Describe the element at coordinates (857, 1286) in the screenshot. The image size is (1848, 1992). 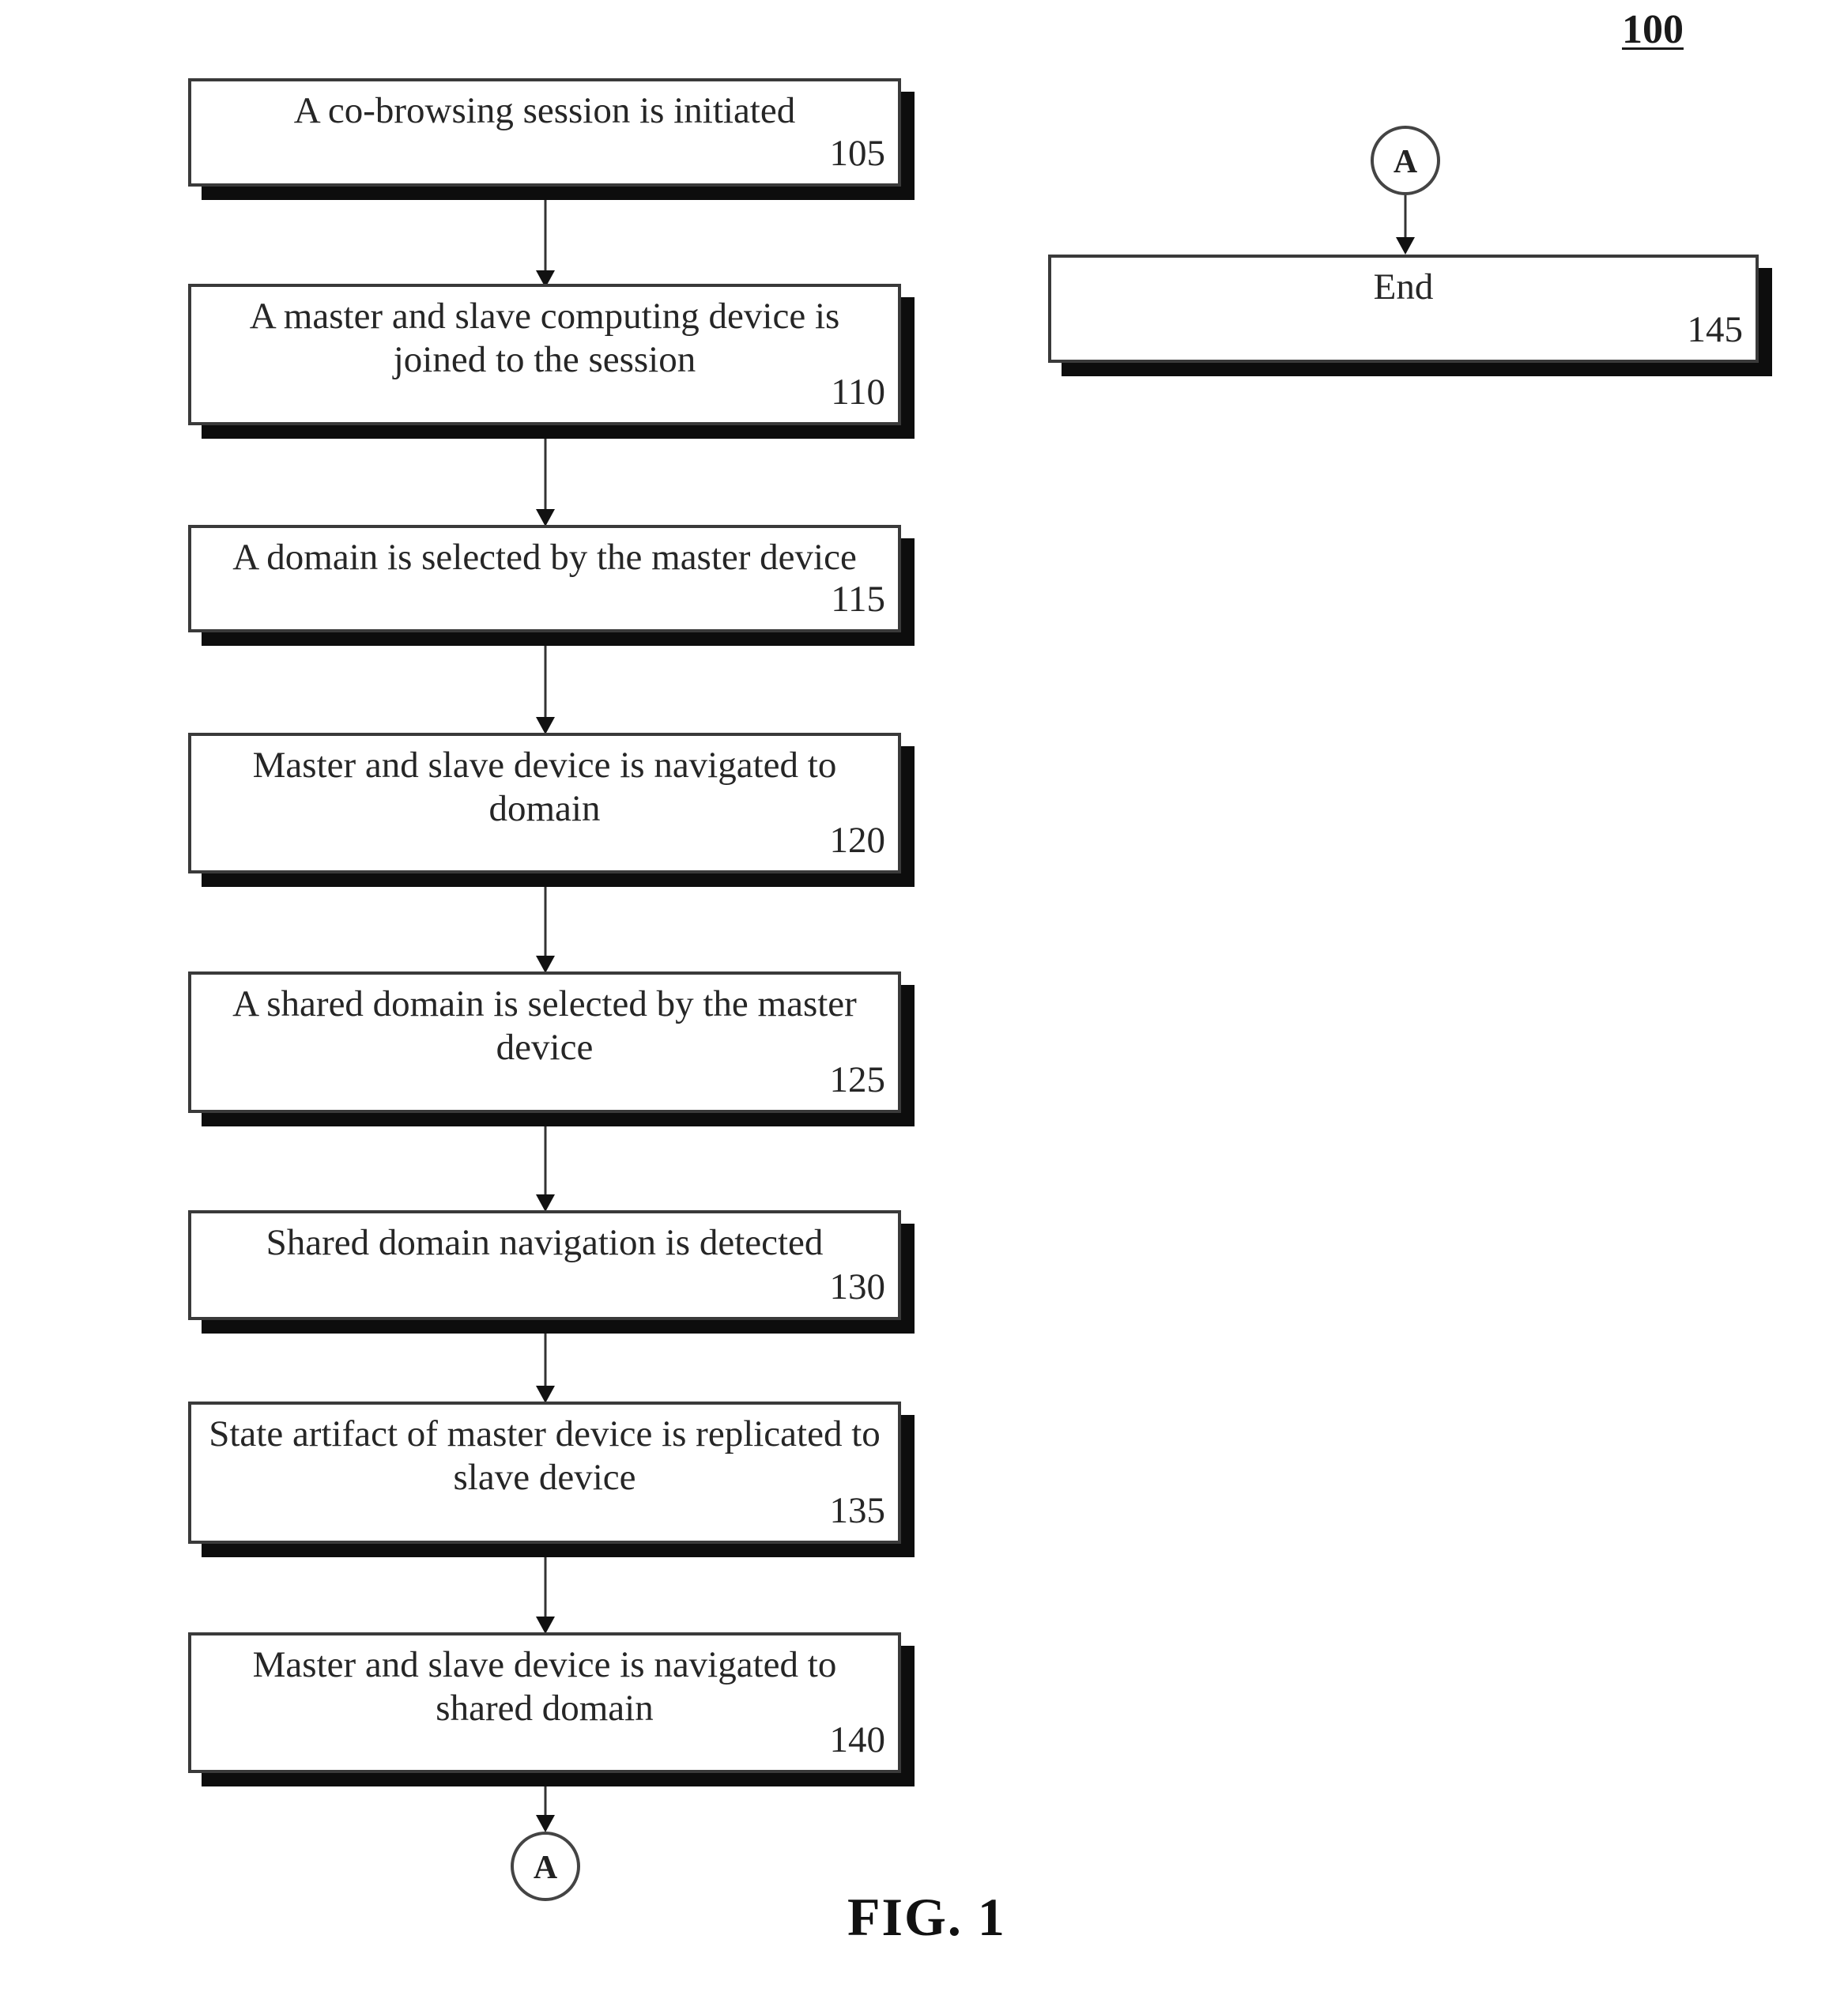
I see `step-number: 130` at that location.